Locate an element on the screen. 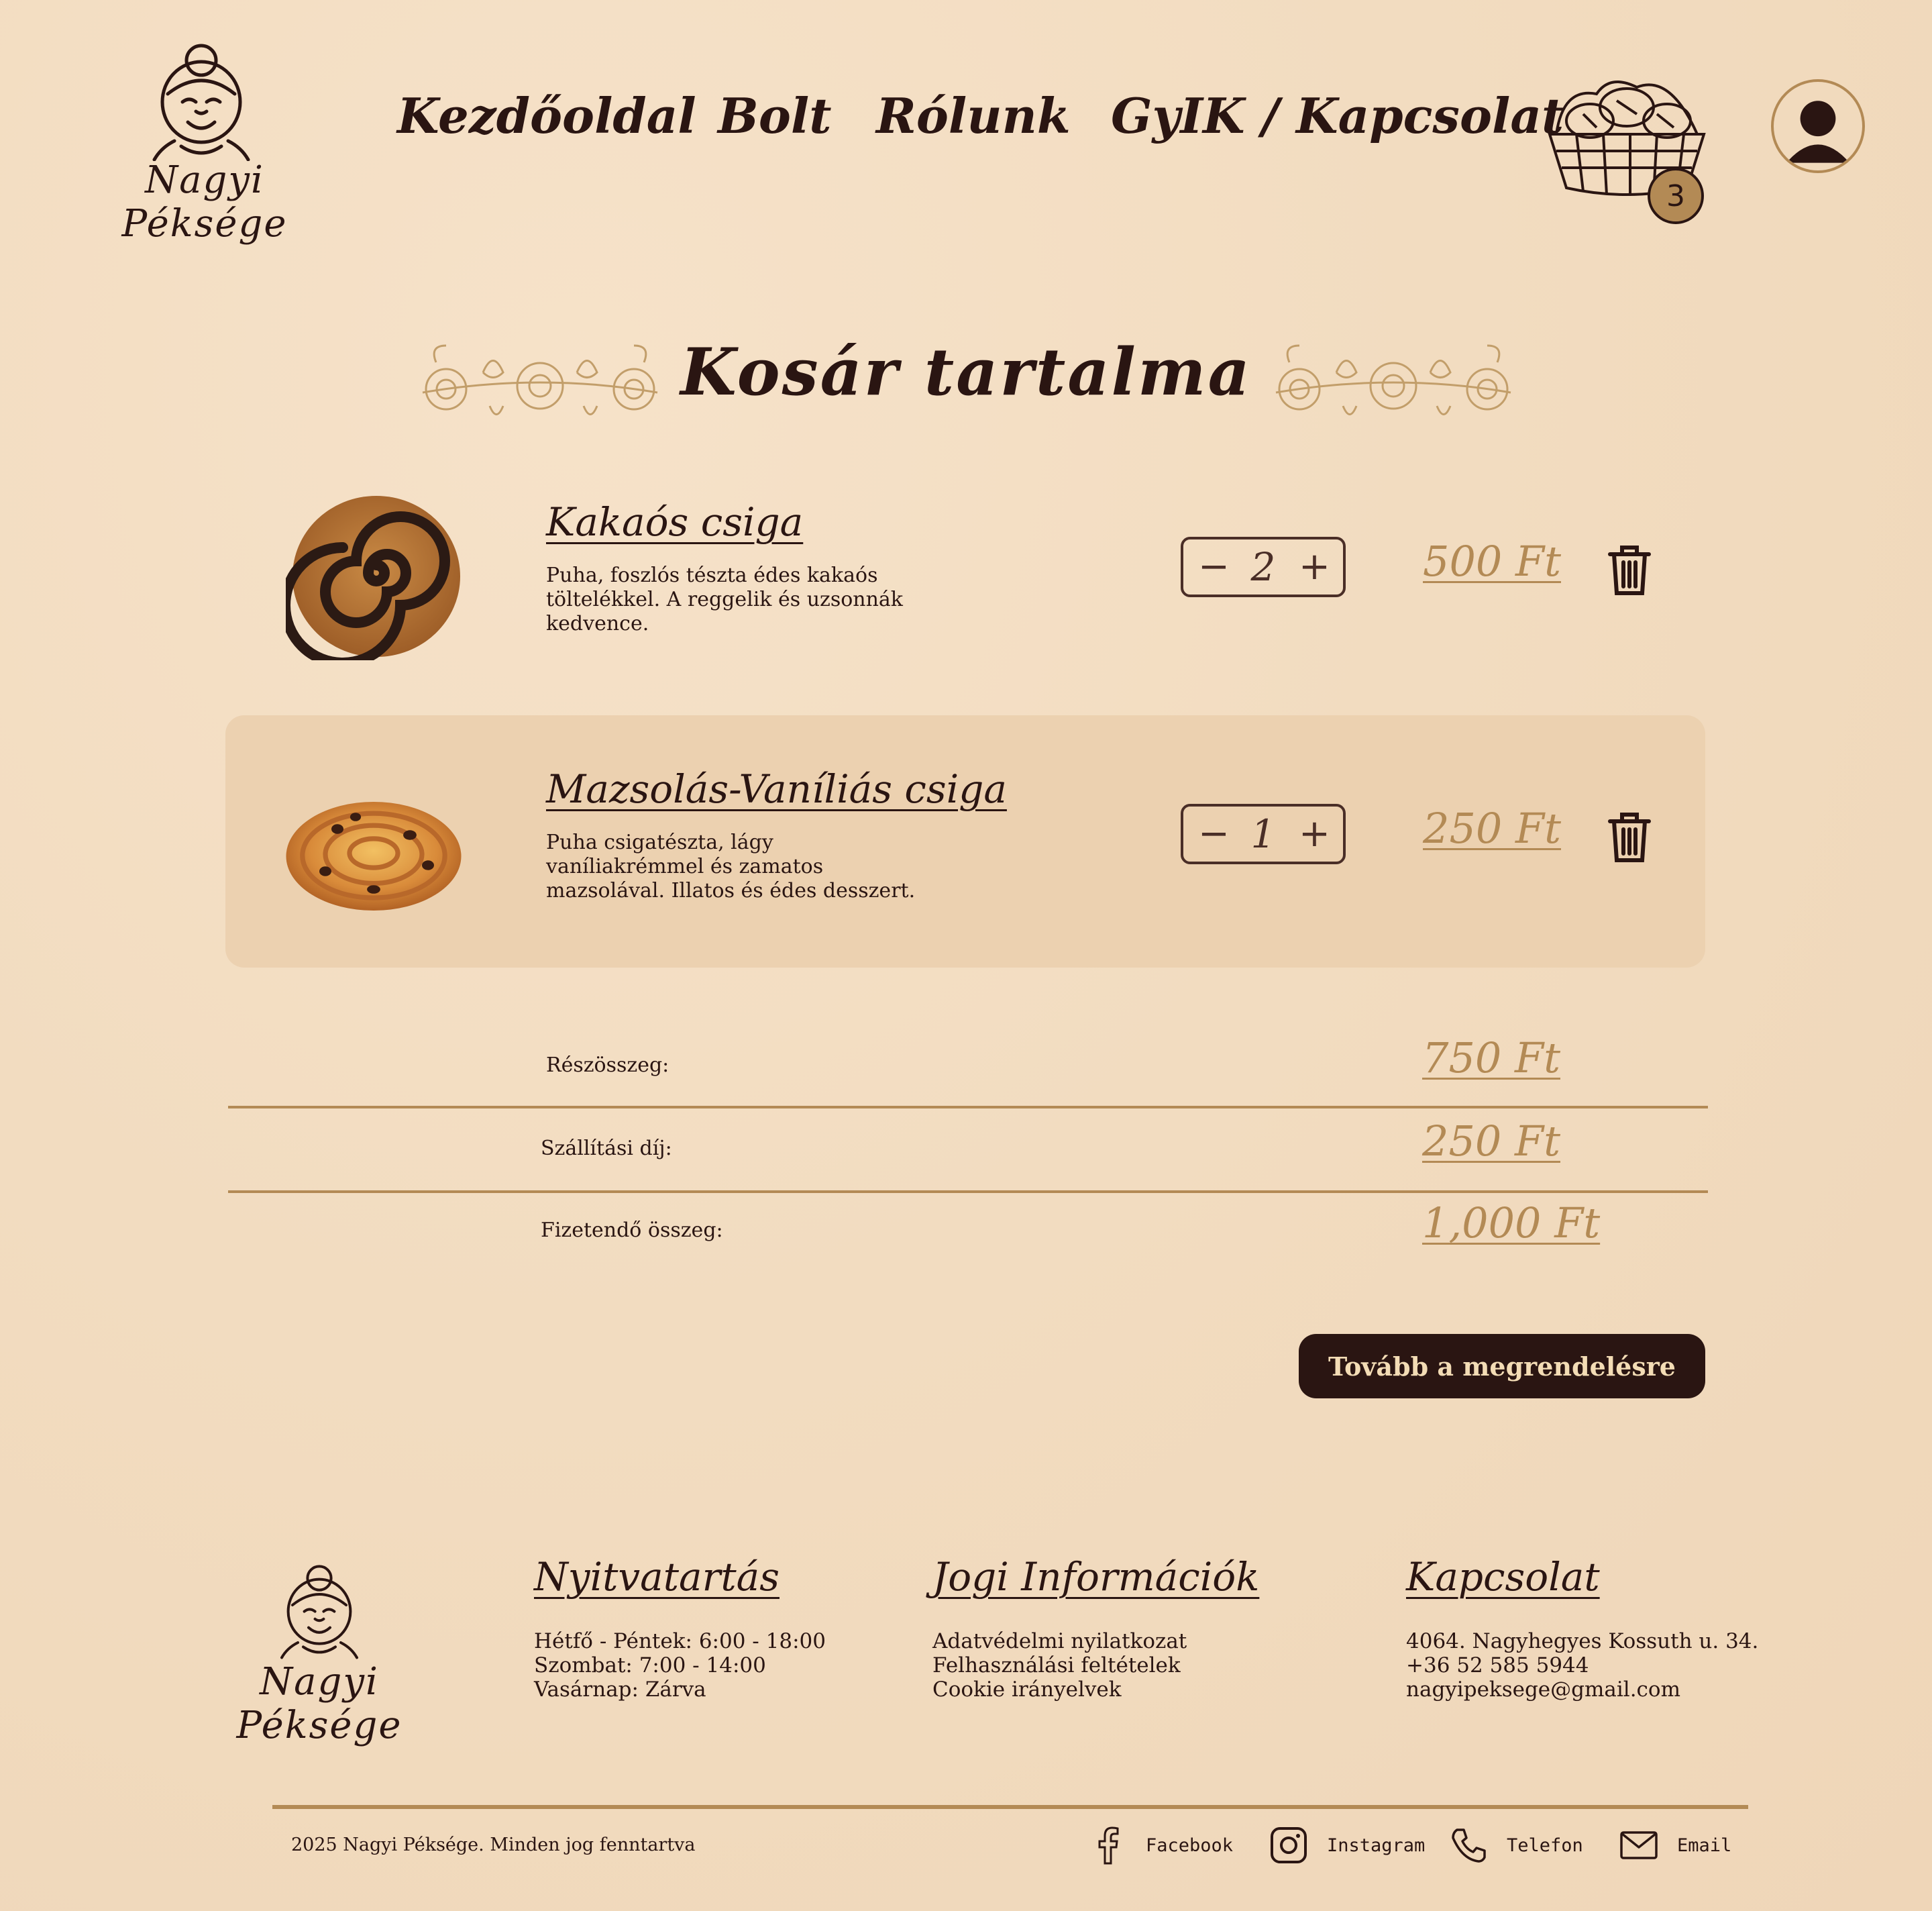 The image size is (1932, 1911). footer-hours-line: Szombat: 7:00 - 14:00 is located at coordinates (650, 1665).